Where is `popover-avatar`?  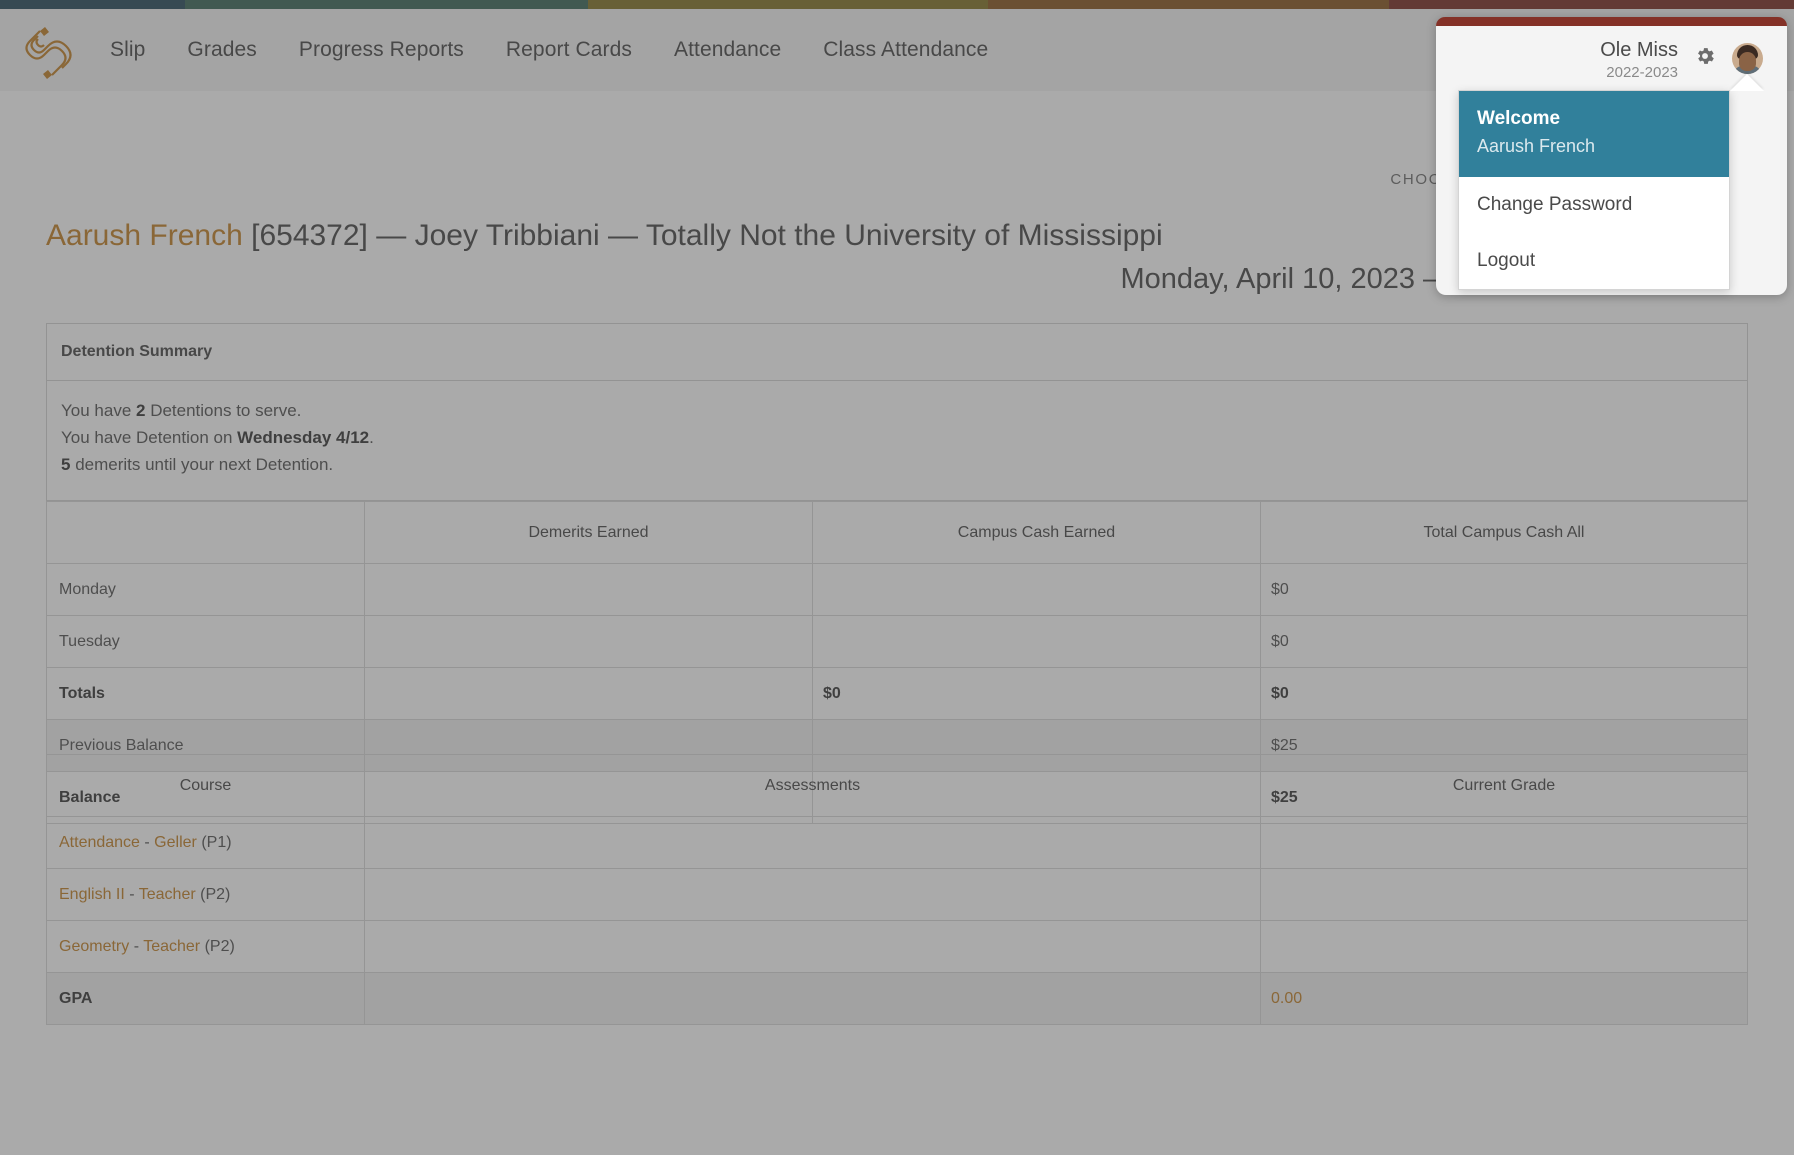 popover-avatar is located at coordinates (1747, 58).